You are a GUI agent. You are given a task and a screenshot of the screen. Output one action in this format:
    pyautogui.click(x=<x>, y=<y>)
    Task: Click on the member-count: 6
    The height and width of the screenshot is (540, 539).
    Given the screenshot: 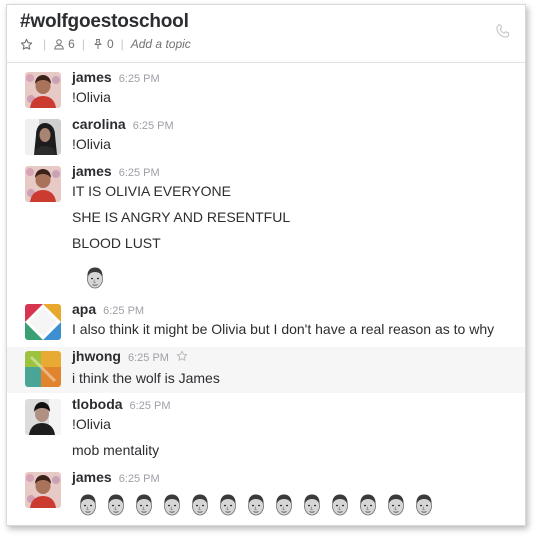 What is the action you would take?
    pyautogui.click(x=71, y=44)
    